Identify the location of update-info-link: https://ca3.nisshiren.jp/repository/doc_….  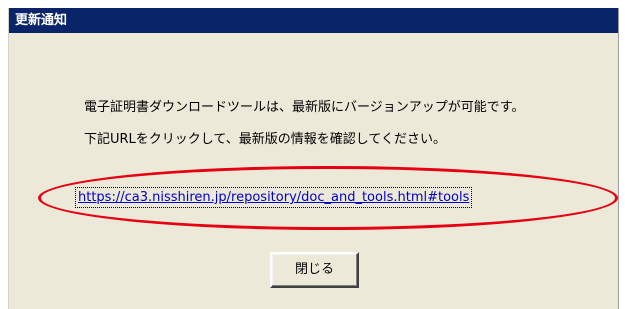
(273, 197).